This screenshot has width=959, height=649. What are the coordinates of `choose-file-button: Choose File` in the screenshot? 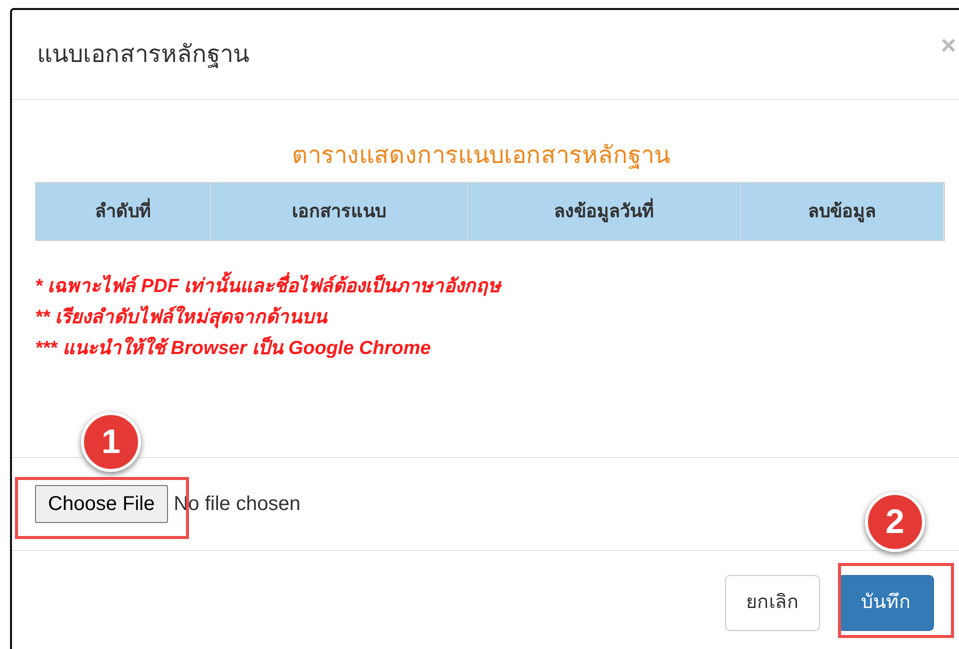 It's located at (101, 504).